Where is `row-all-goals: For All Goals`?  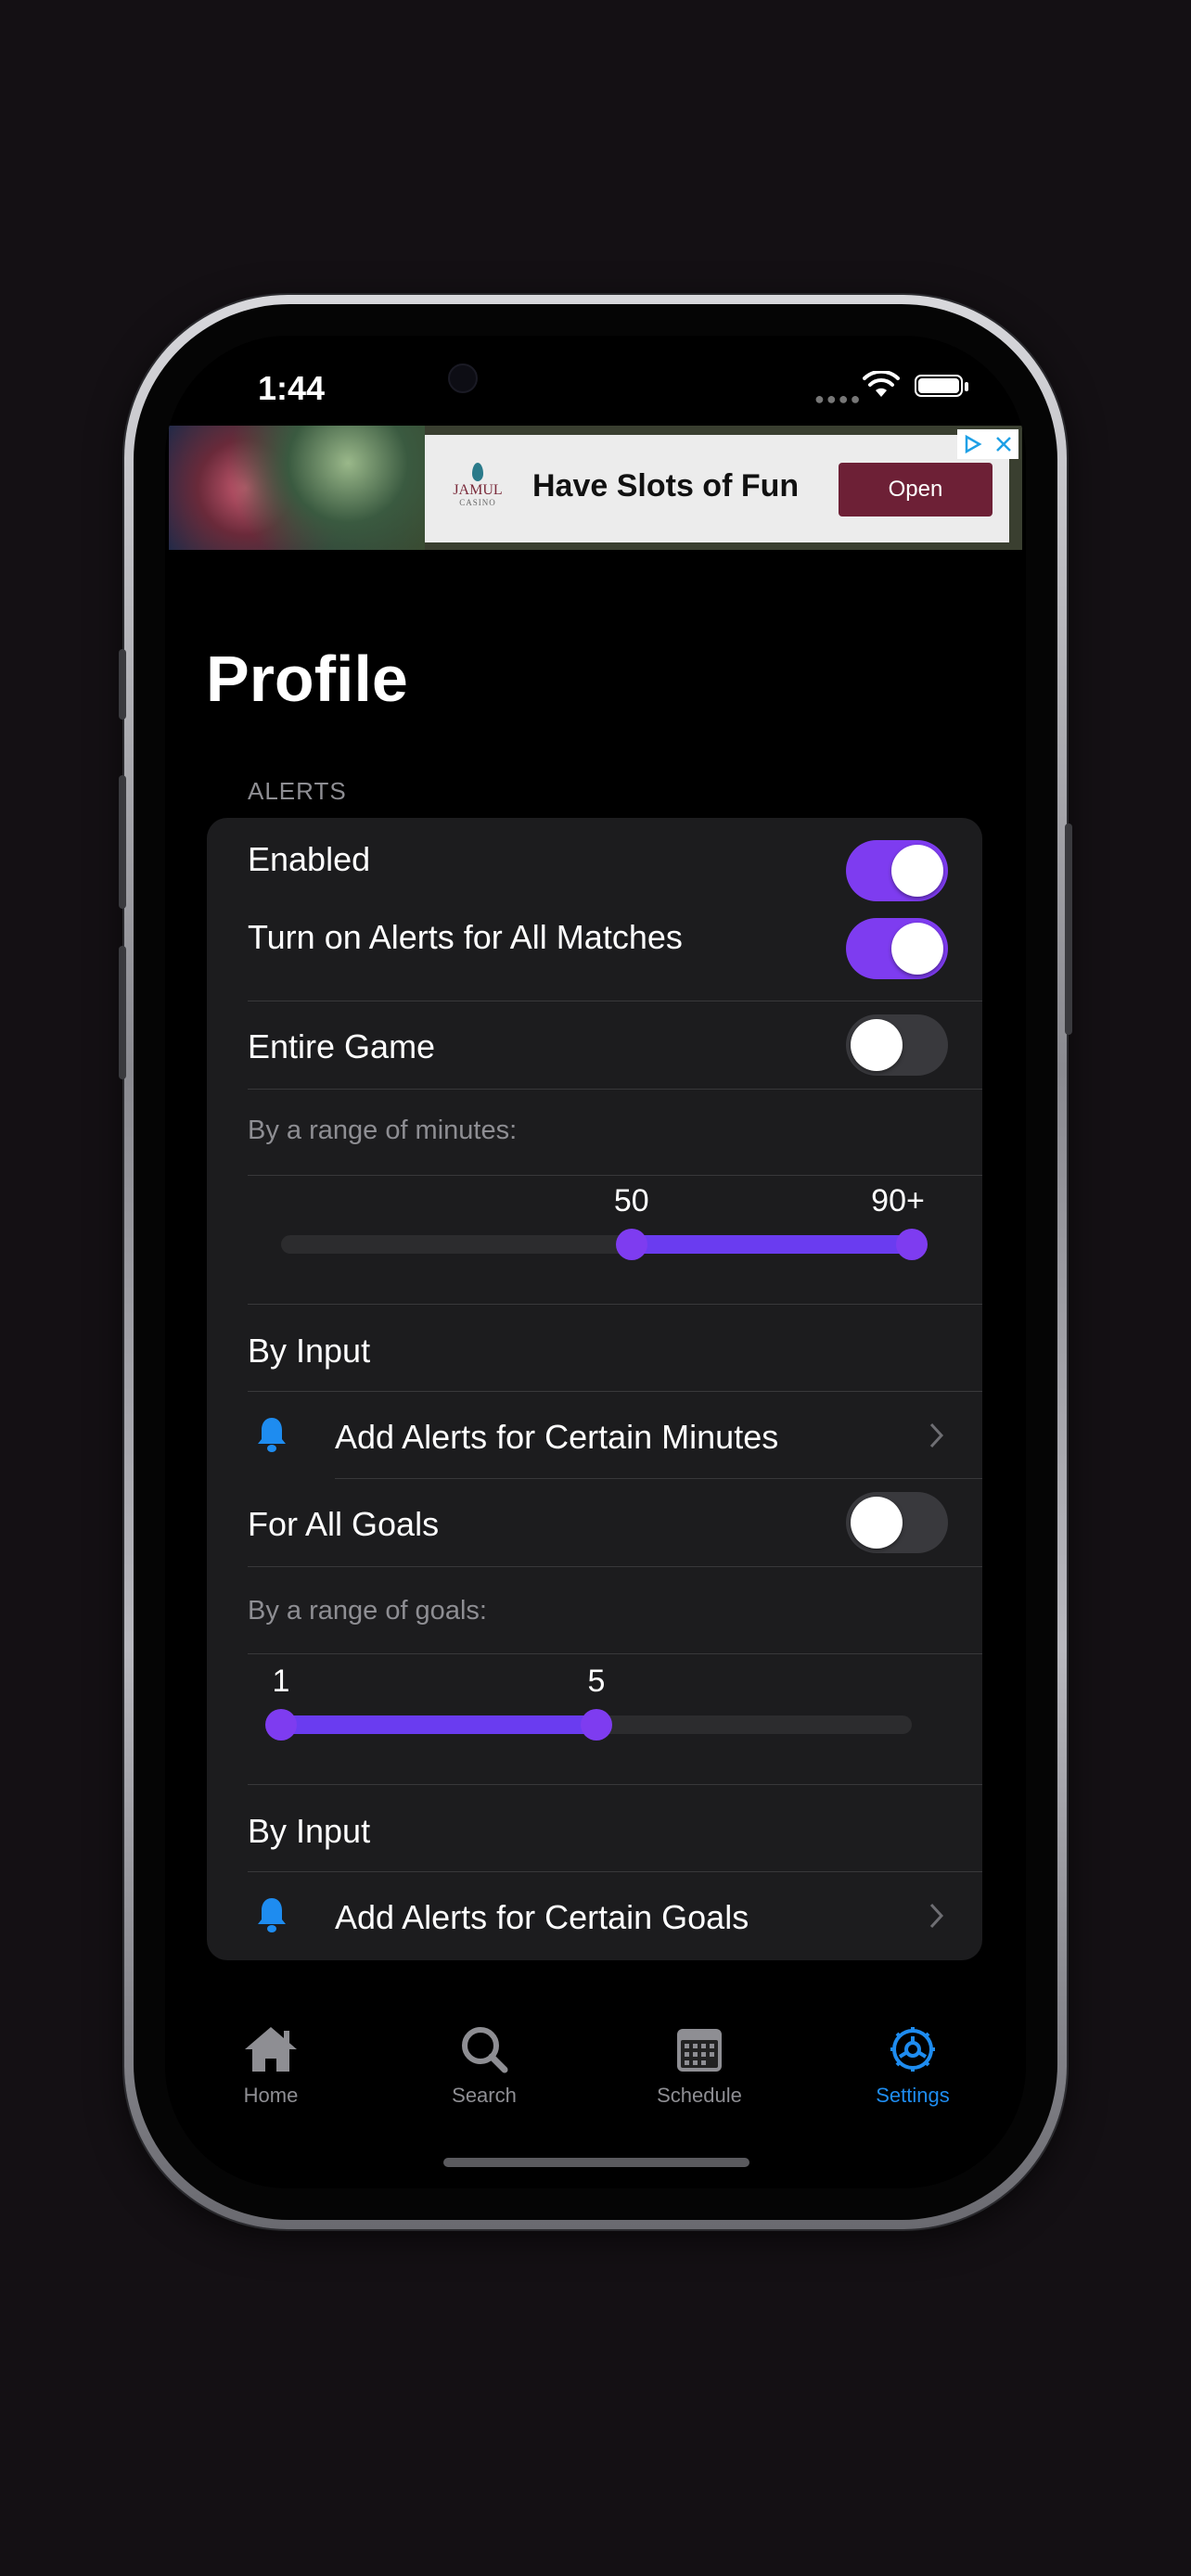 row-all-goals: For All Goals is located at coordinates (594, 1522).